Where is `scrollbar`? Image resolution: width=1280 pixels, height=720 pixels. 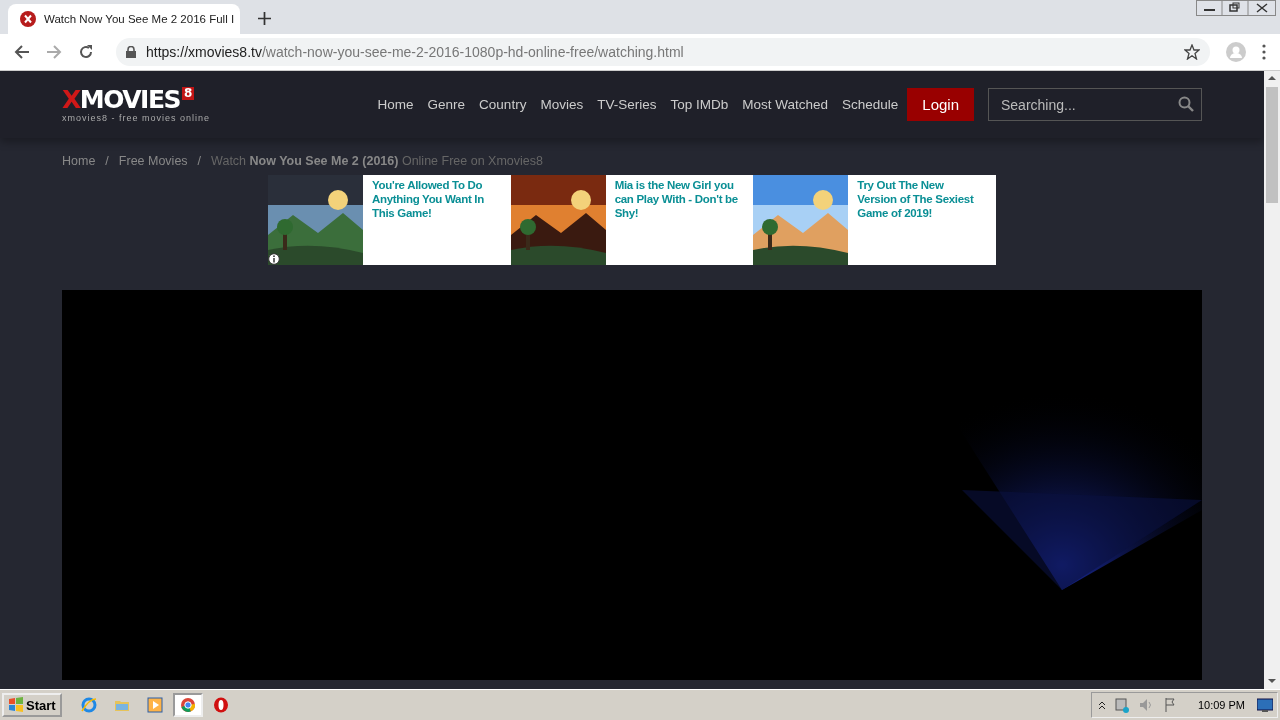
scrollbar is located at coordinates (1272, 380).